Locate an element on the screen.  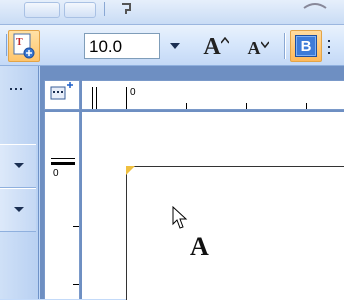
objects-task-pane is located at coordinates (19, 182).